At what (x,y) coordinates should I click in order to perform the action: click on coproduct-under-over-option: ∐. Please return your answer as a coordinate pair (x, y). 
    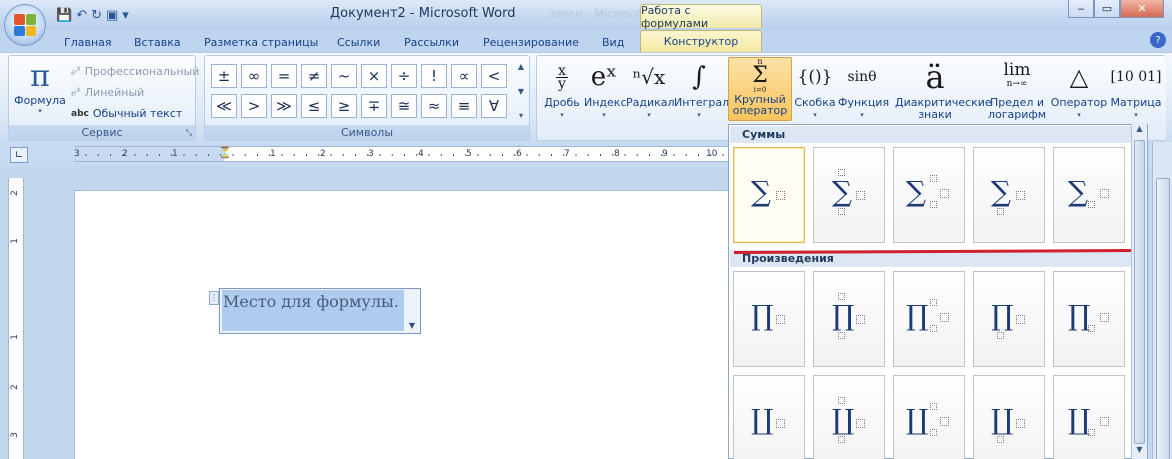
    Looking at the image, I should click on (849, 417).